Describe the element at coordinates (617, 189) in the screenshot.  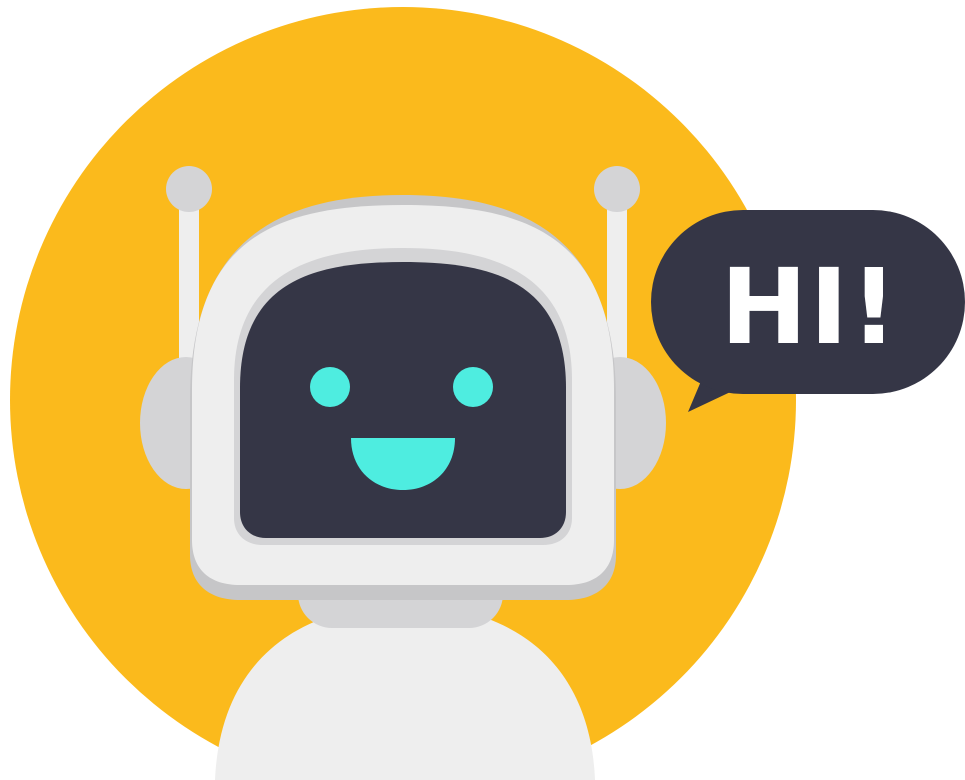
I see `right-antenna-tip` at that location.